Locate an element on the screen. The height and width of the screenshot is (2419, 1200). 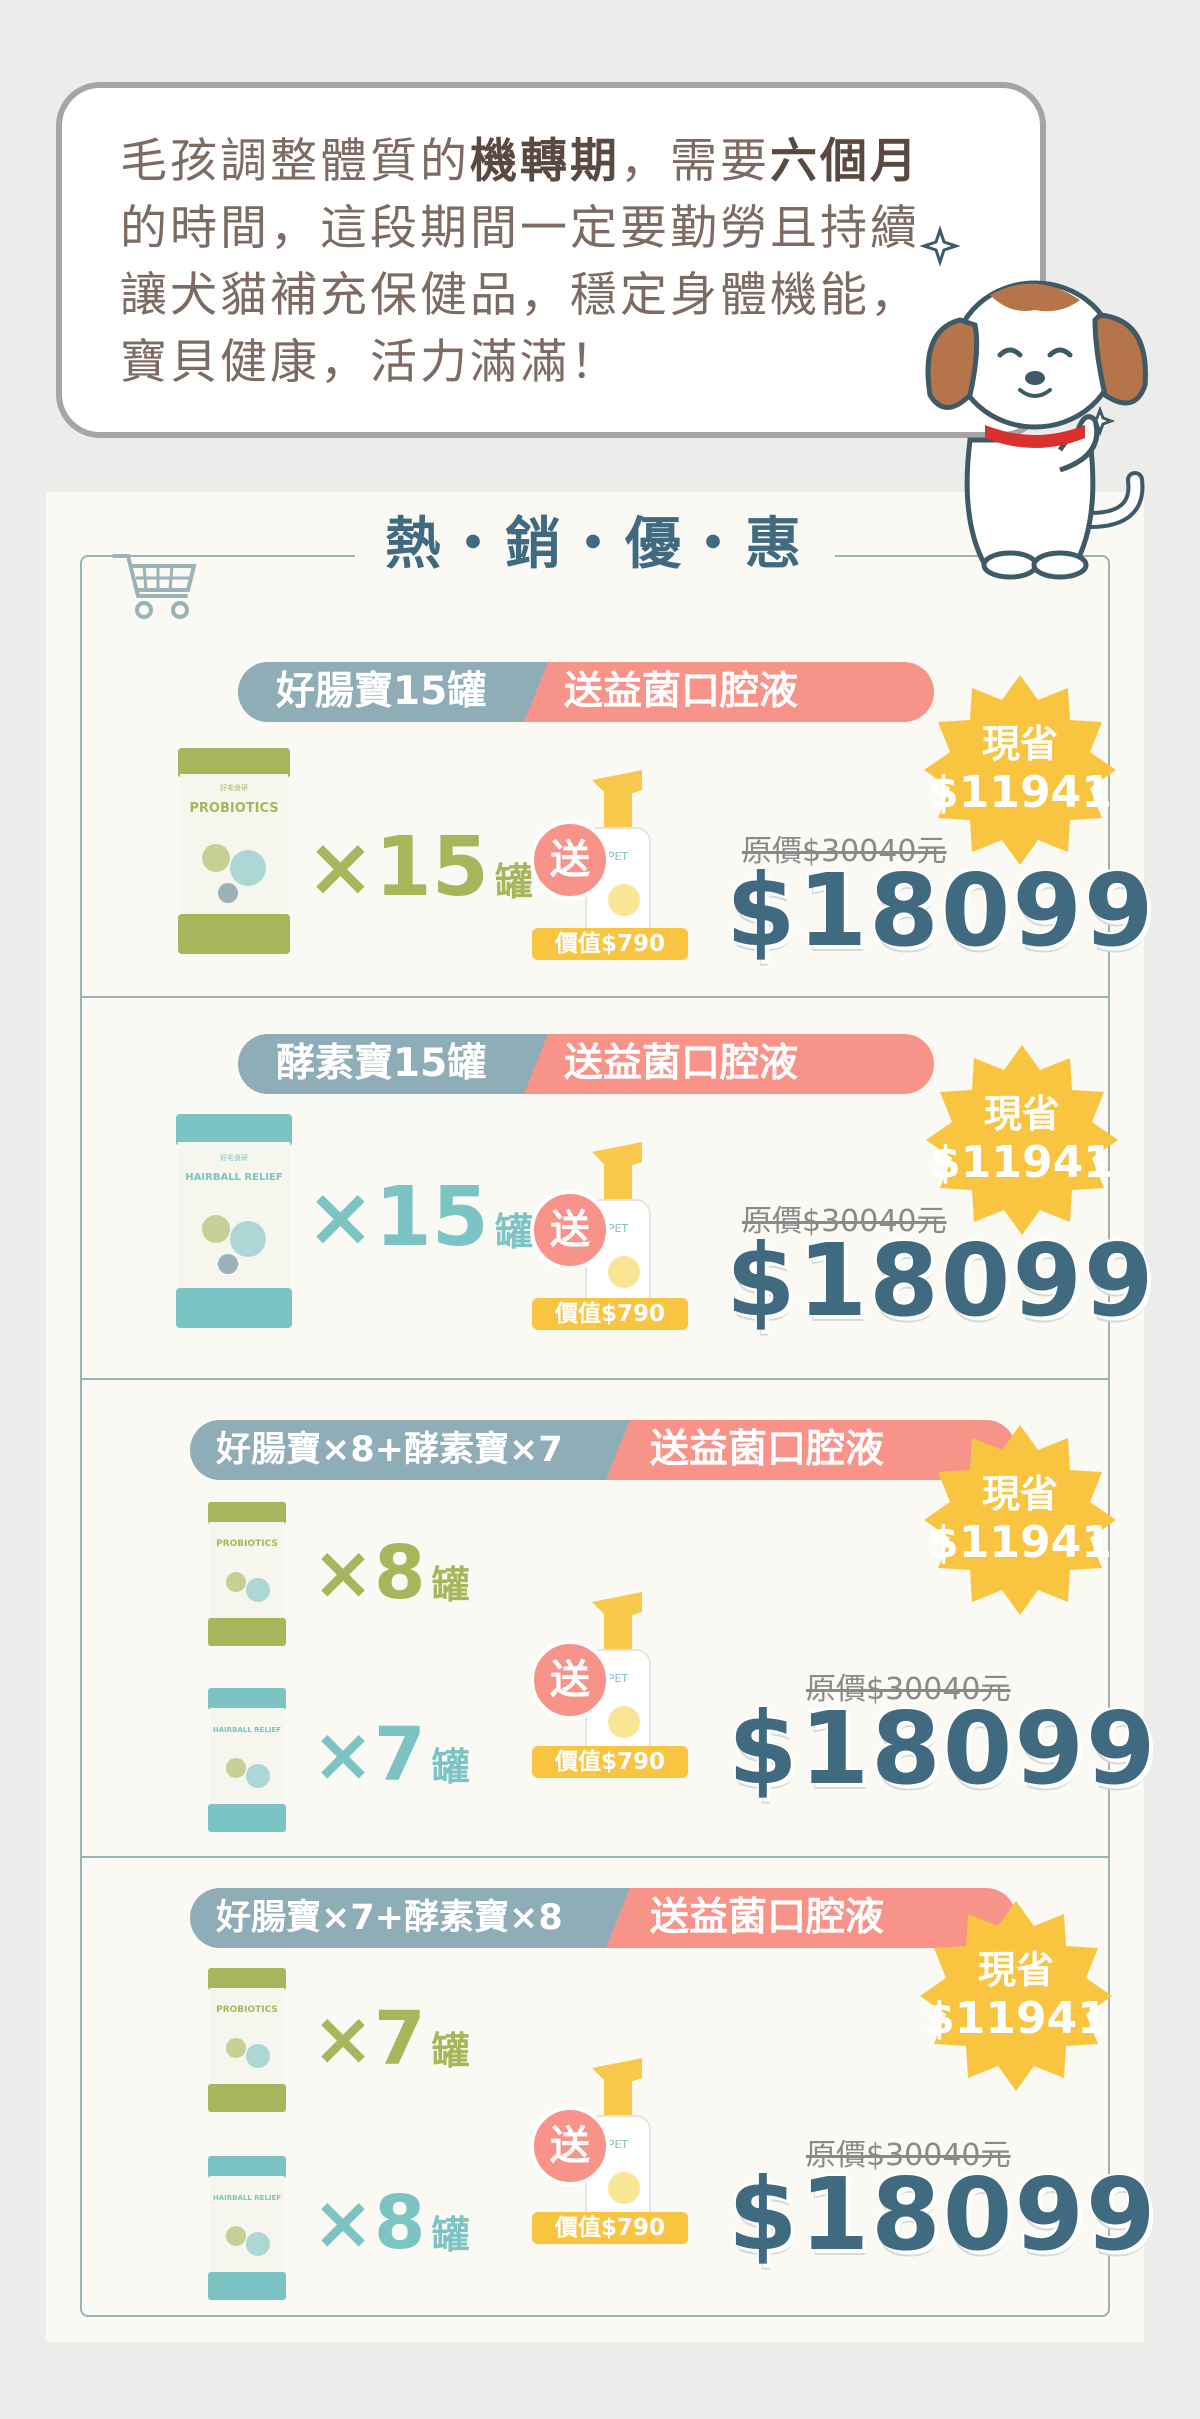
offer-1-product-label: 好腸寶15罐 is located at coordinates (393, 692).